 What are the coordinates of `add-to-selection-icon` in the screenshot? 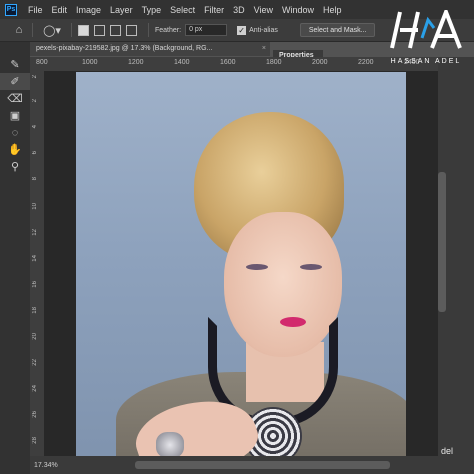 It's located at (99, 30).